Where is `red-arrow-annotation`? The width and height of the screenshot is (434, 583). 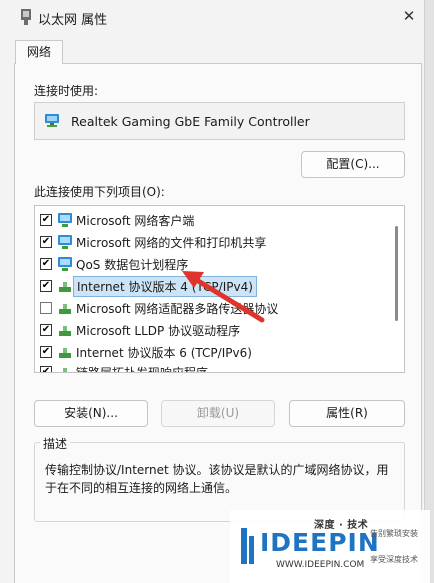 red-arrow-annotation is located at coordinates (223, 297).